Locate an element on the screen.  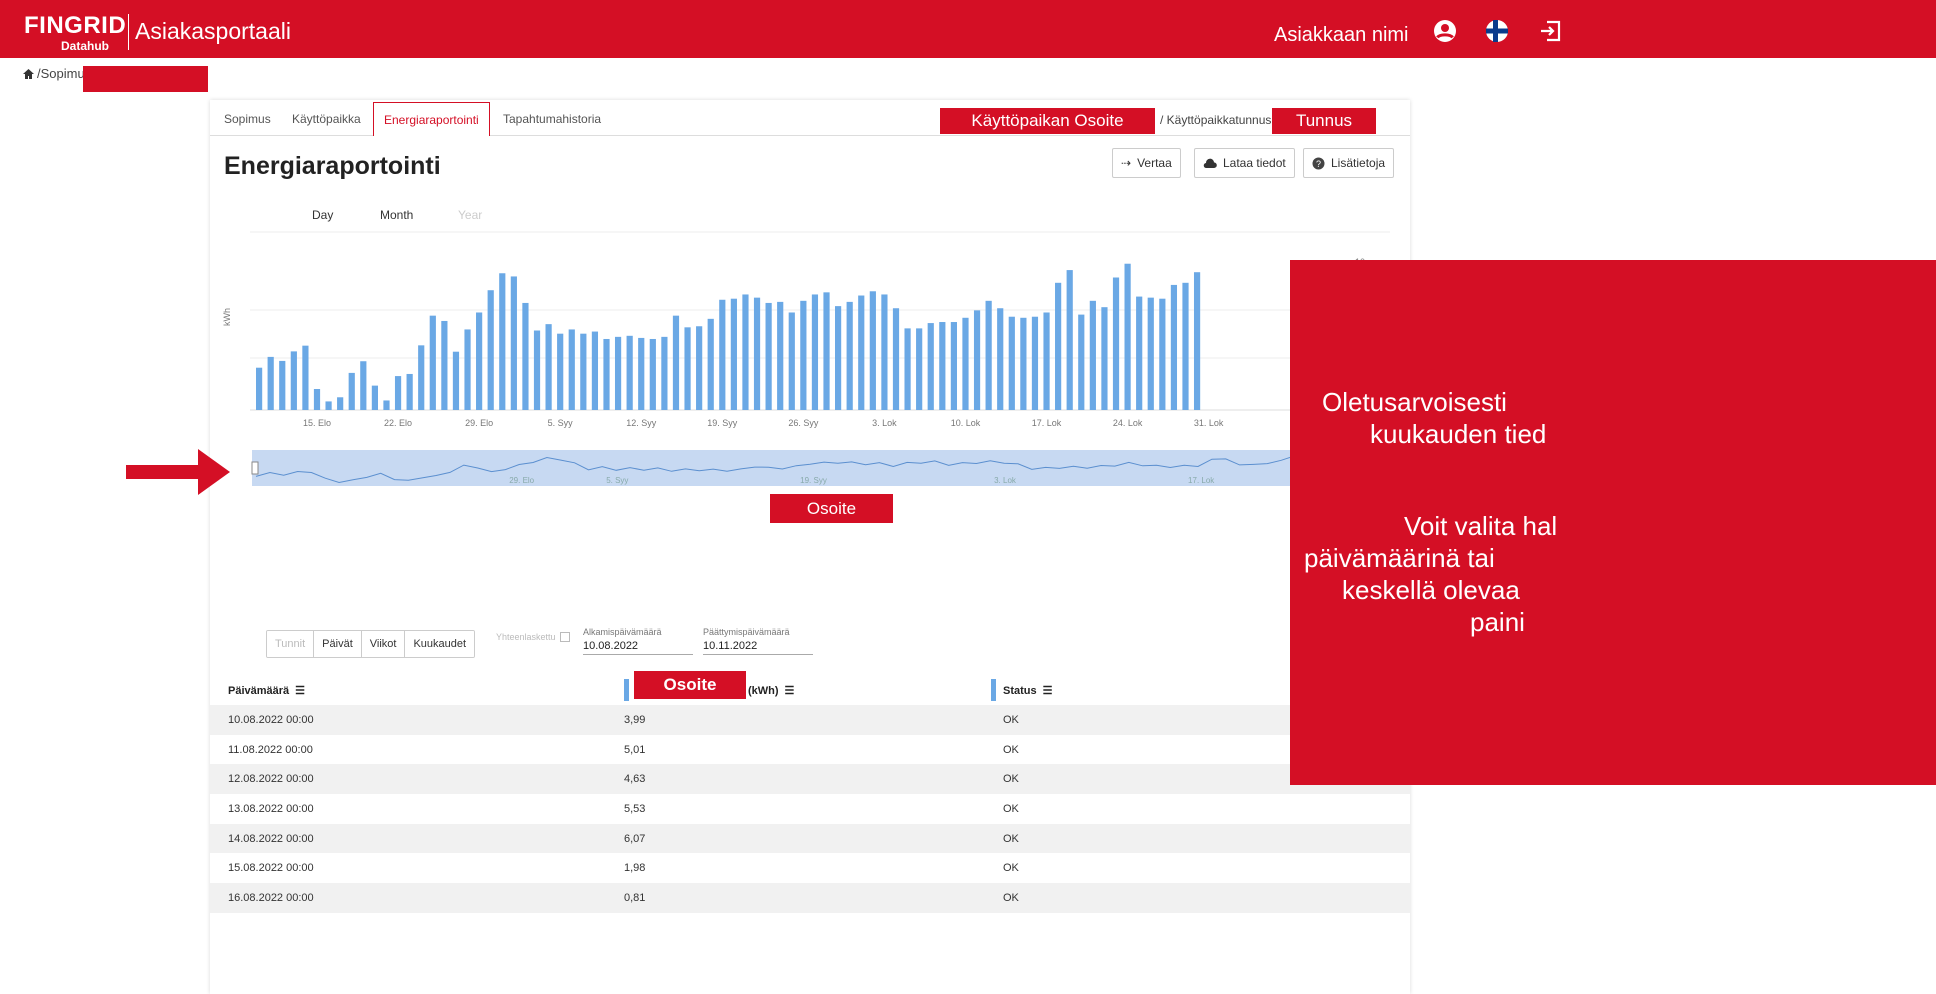
summary-toggle: Yhteenlaskettu is located at coordinates (533, 637).